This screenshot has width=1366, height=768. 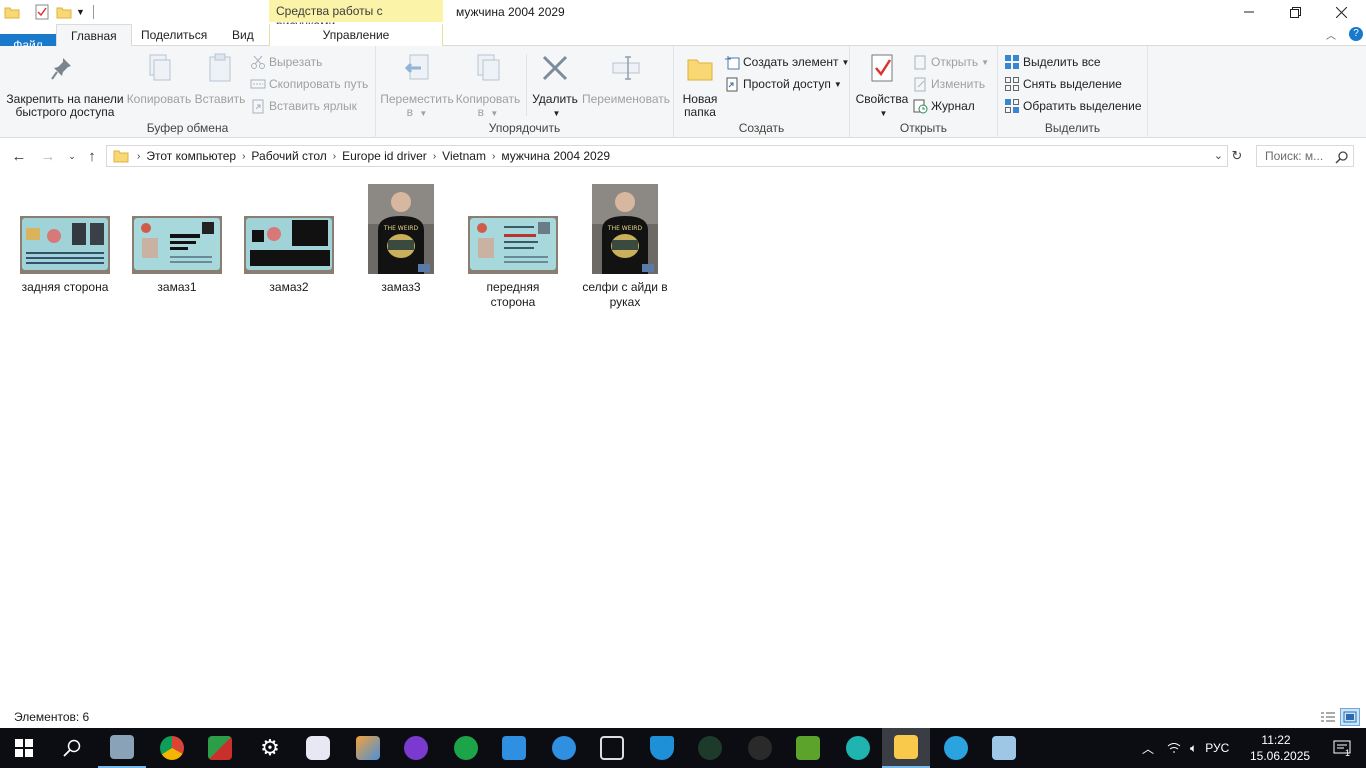 What do you see at coordinates (555, 156) in the screenshot?
I see `breadcrumb-item: мужчина 2004 2029` at bounding box center [555, 156].